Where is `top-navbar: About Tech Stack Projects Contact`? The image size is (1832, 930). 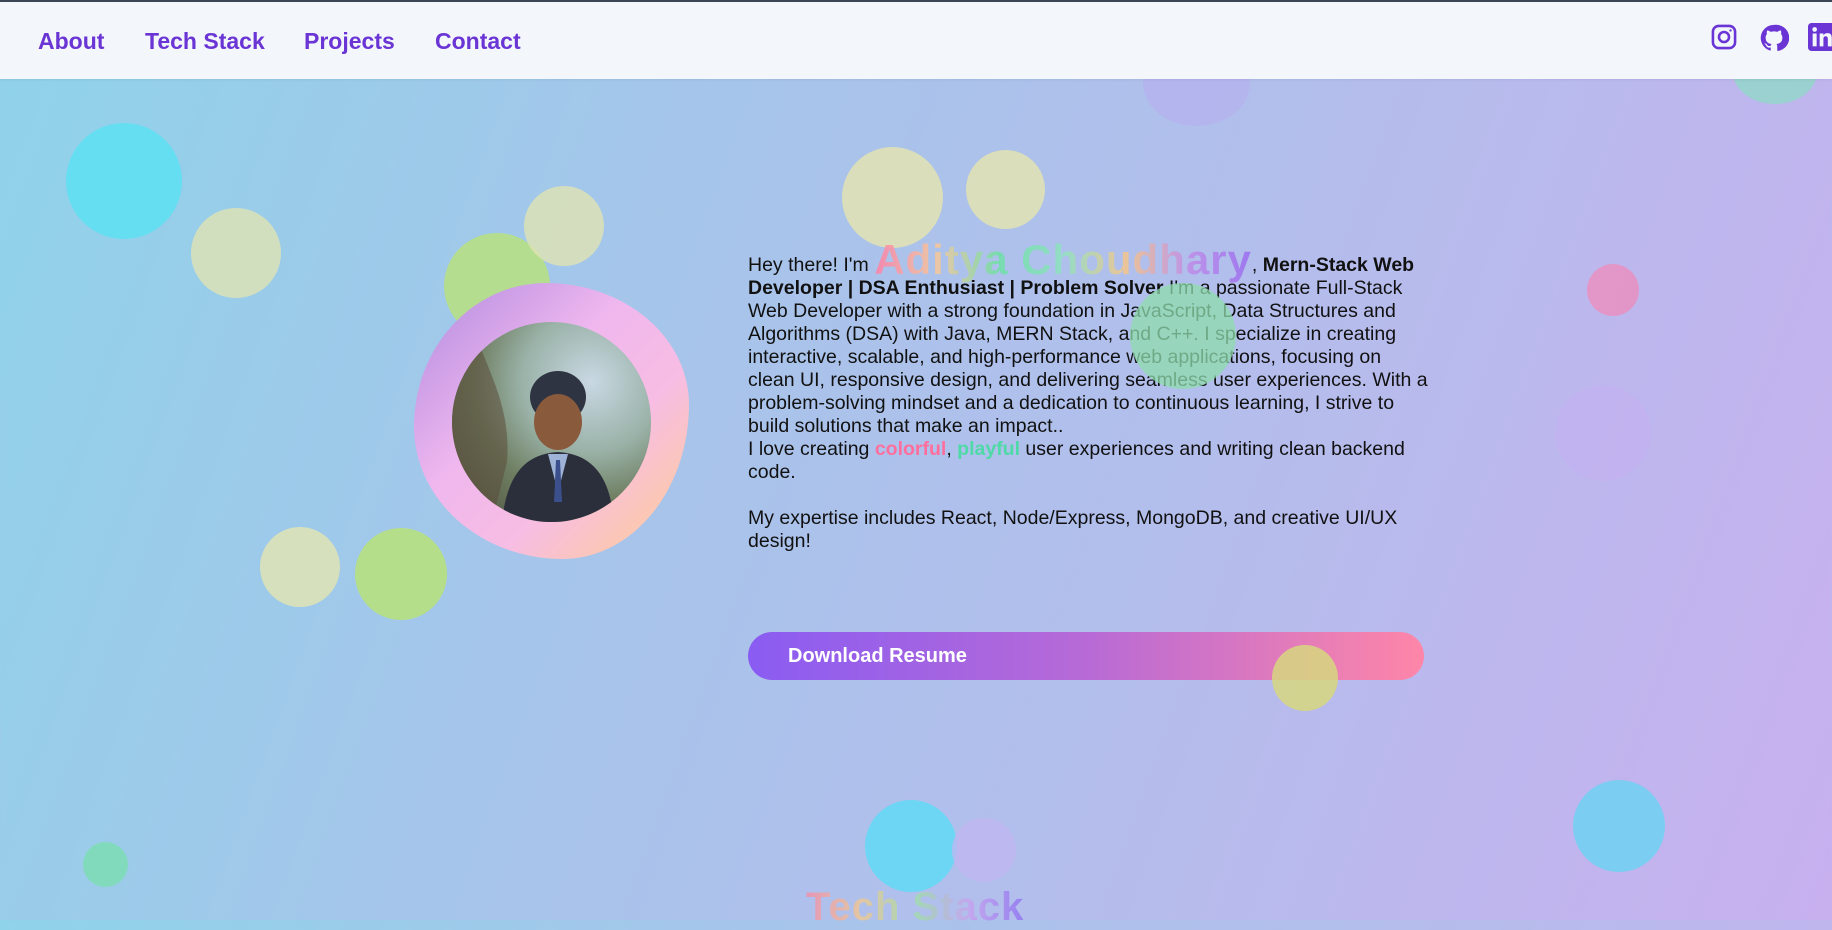 top-navbar: About Tech Stack Projects Contact is located at coordinates (916, 39).